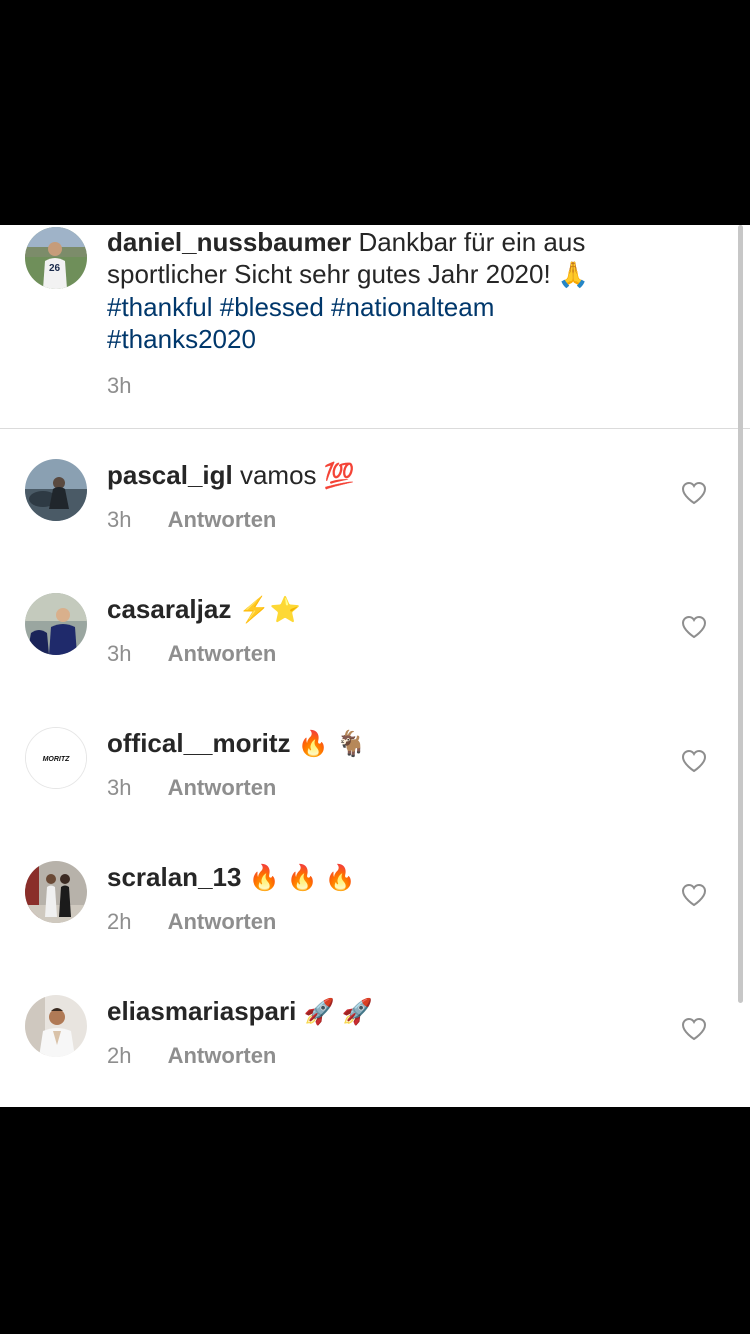 The height and width of the screenshot is (1334, 750). I want to click on comment-item: pascal_igl vamos 💯 3h Antworten, so click(375, 526).